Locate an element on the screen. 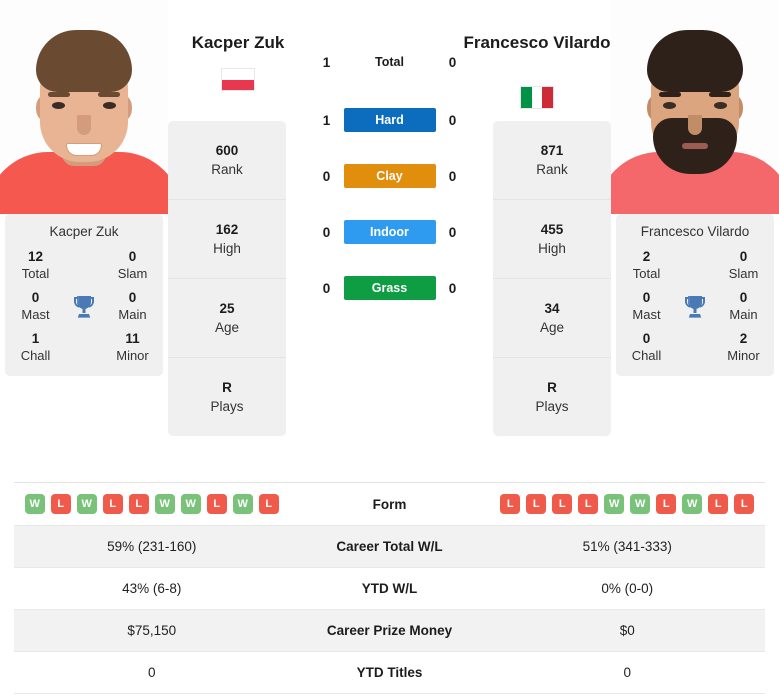  titles-total-value: 2 is located at coordinates (646, 256).